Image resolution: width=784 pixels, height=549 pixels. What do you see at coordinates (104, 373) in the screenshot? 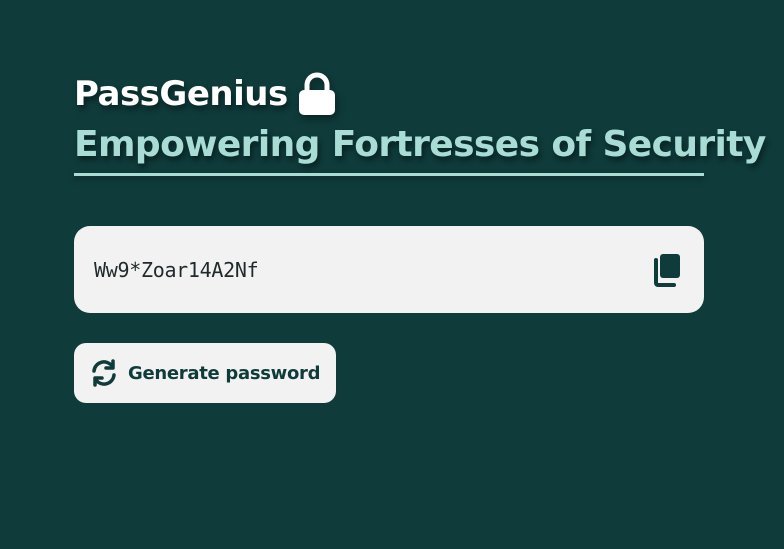
I see `refresh-icon` at bounding box center [104, 373].